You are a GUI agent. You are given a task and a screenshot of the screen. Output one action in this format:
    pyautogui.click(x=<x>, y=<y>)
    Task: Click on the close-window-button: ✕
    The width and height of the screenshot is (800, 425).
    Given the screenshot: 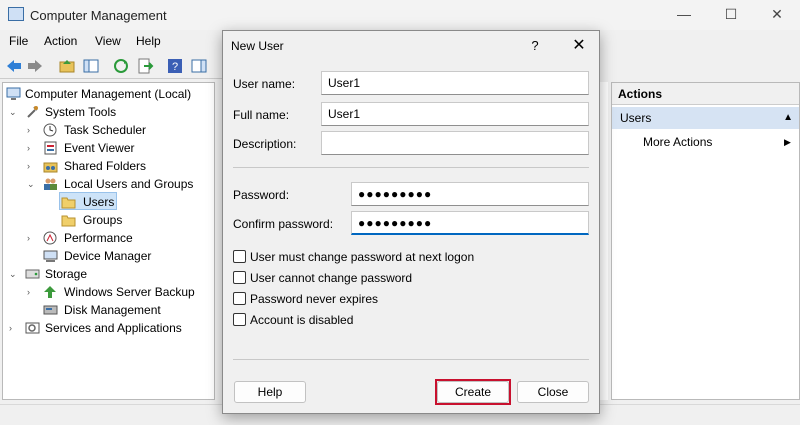 What is the action you would take?
    pyautogui.click(x=777, y=15)
    